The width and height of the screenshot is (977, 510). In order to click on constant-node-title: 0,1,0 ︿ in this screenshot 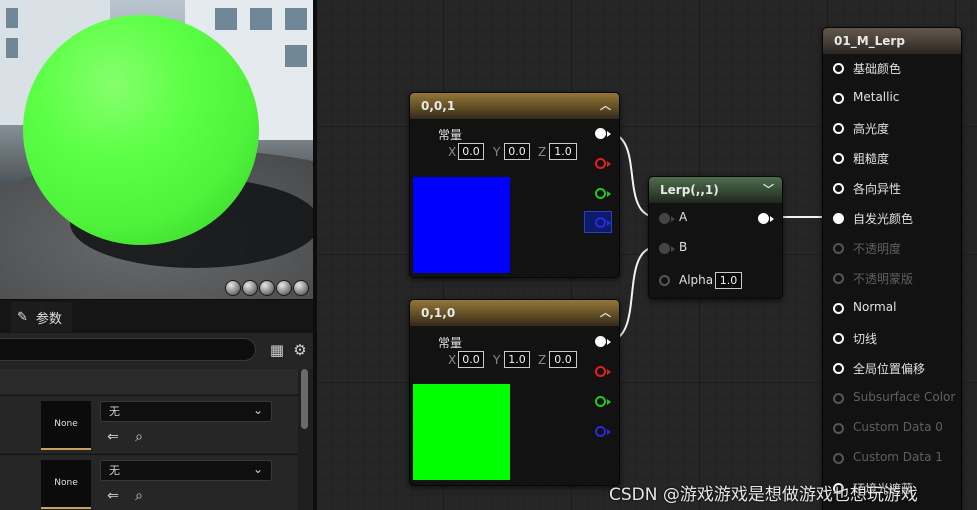, I will do `click(514, 313)`.